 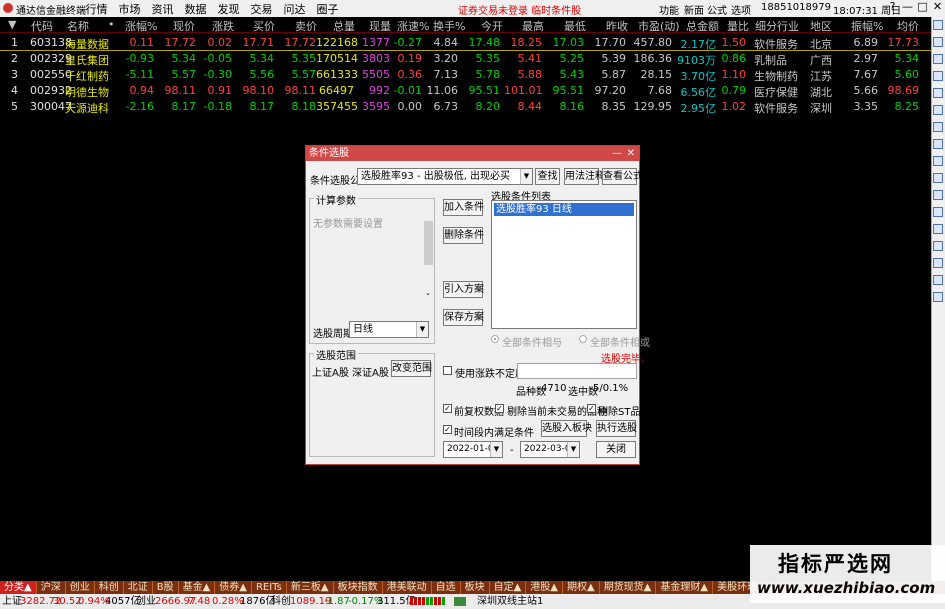 I want to click on col-price: 现价, so click(x=184, y=26).